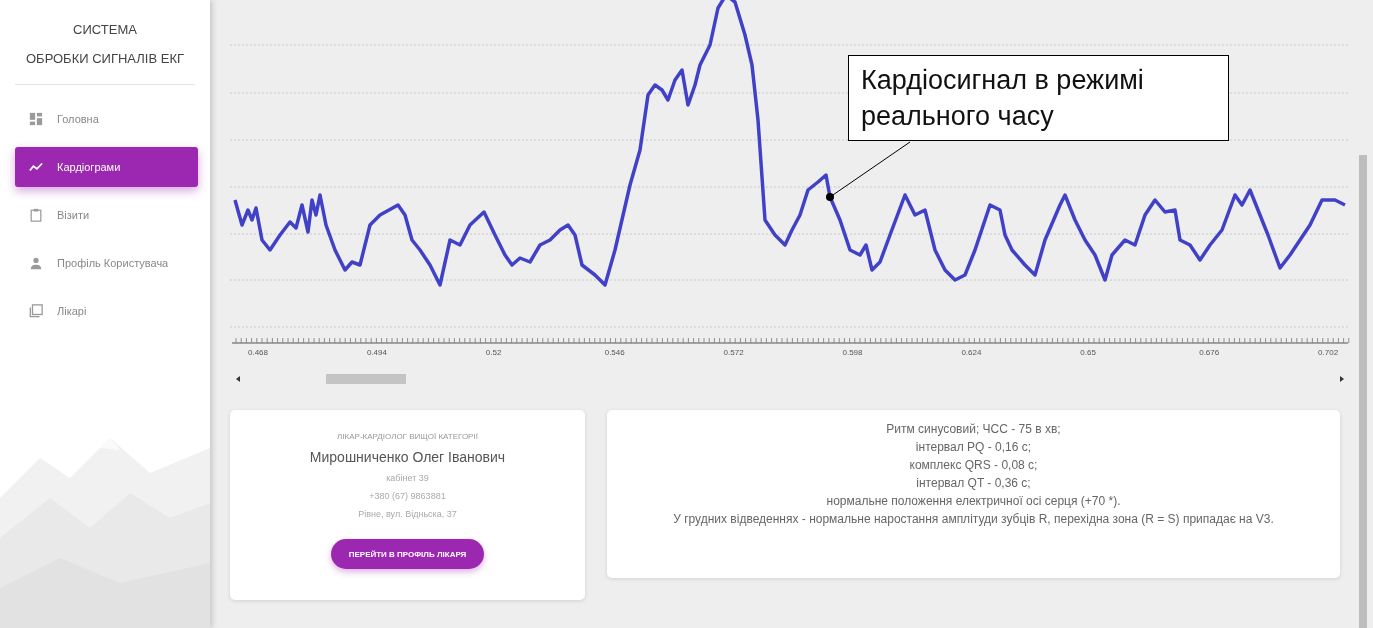 The width and height of the screenshot is (1373, 628). Describe the element at coordinates (407, 478) in the screenshot. I see `doctor-detail: кабінет 39` at that location.